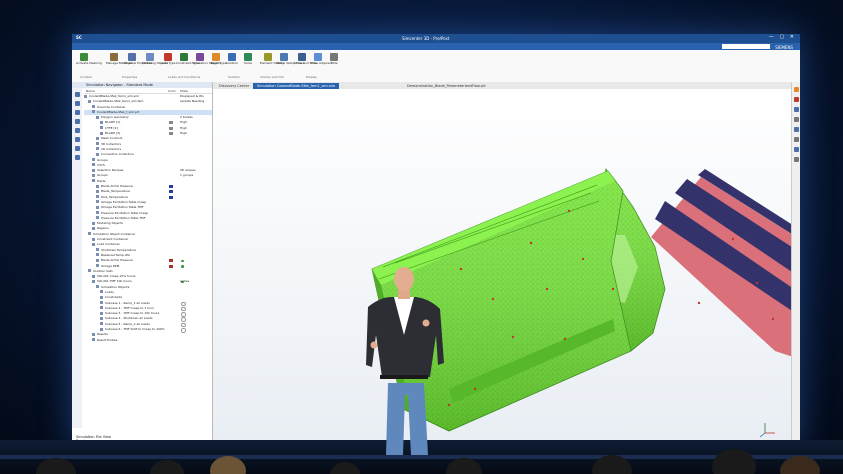  I want to click on solution-button: Solution, so click(232, 59).